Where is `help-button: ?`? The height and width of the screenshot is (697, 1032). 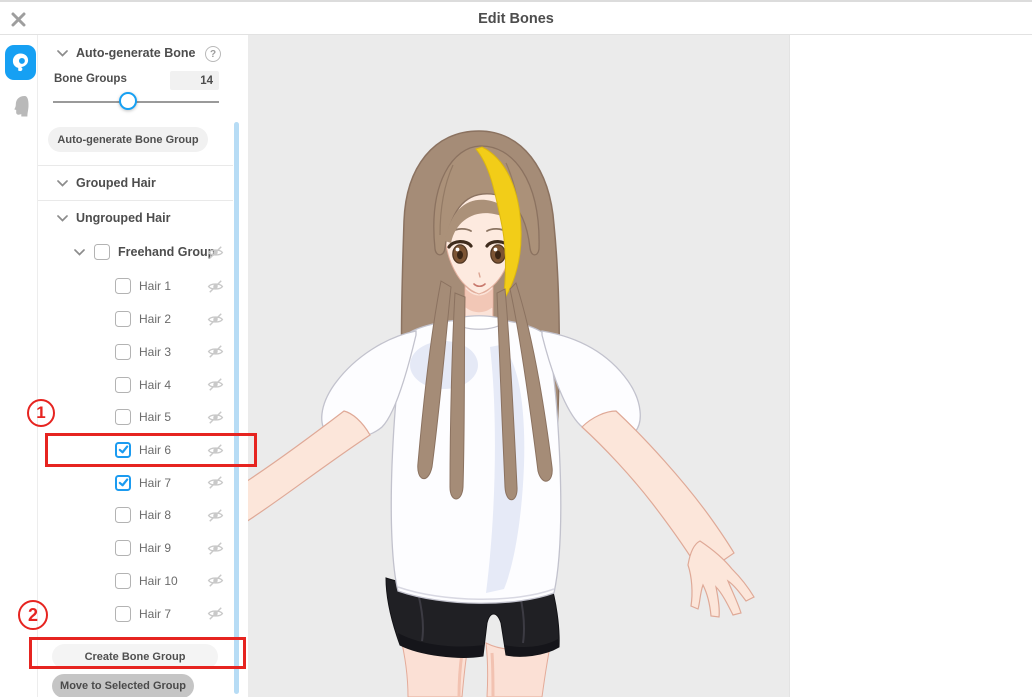 help-button: ? is located at coordinates (213, 54).